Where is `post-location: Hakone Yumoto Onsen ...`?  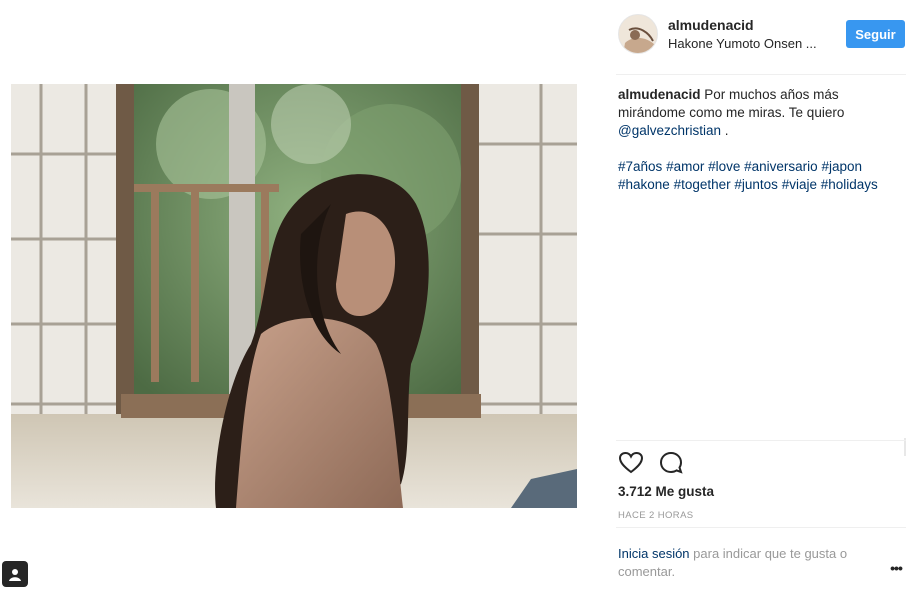 post-location: Hakone Yumoto Onsen ... is located at coordinates (750, 43).